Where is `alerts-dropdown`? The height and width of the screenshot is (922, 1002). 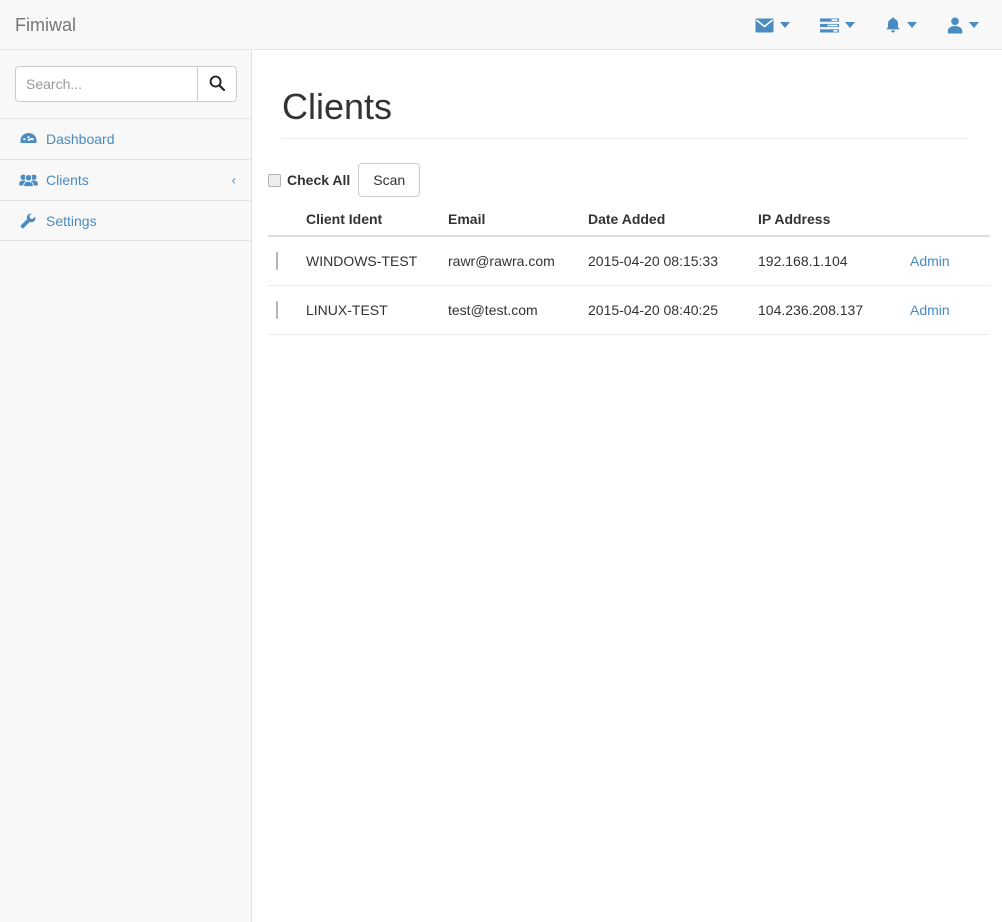
alerts-dropdown is located at coordinates (901, 25).